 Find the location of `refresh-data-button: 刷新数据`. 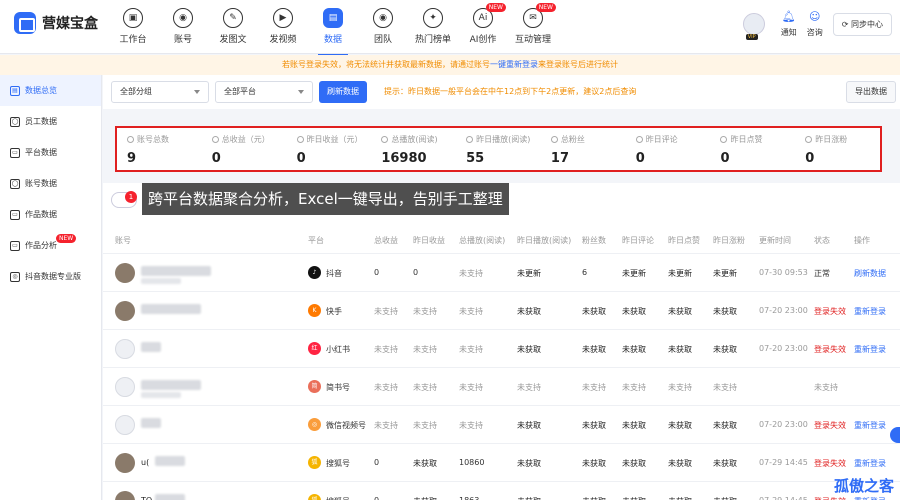

refresh-data-button: 刷新数据 is located at coordinates (343, 92).